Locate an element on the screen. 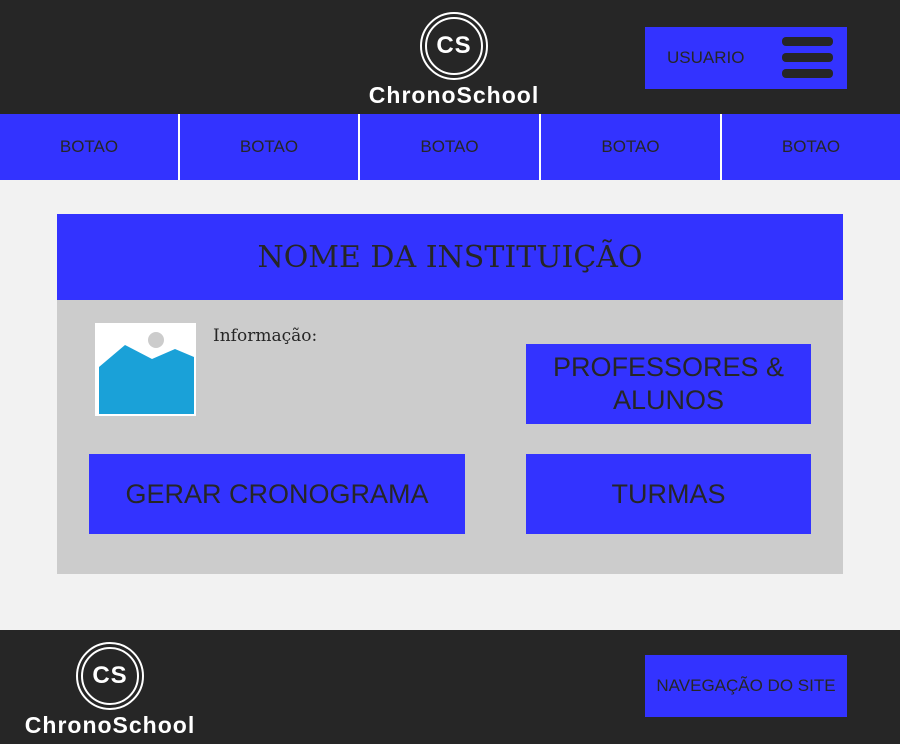 Image resolution: width=900 pixels, height=744 pixels. institution-name: NOME DA INSTITUIÇÃO is located at coordinates (450, 257).